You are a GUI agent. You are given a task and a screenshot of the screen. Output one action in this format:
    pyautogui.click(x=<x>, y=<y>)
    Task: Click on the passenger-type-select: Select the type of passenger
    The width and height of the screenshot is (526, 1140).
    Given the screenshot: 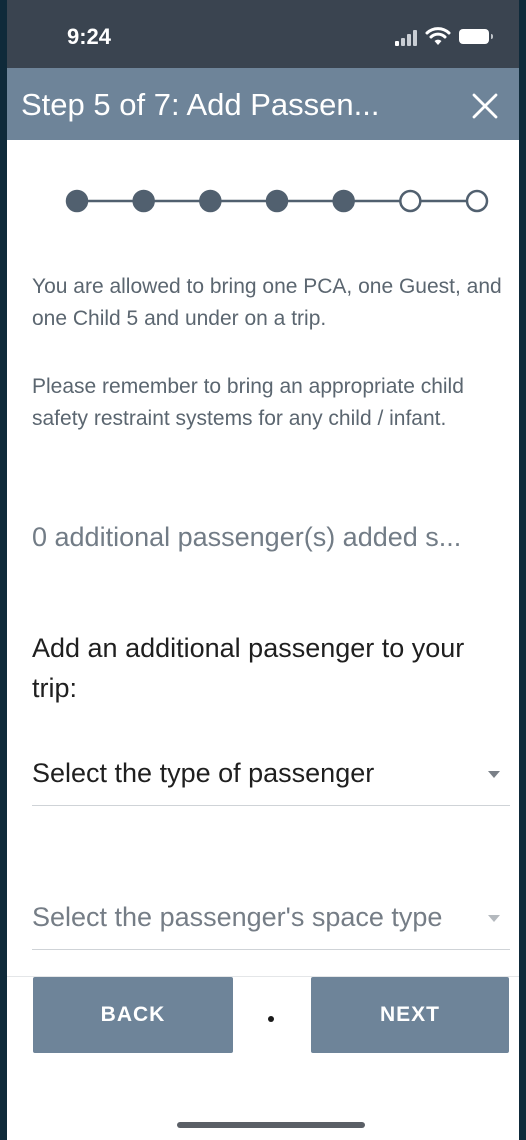 What is the action you would take?
    pyautogui.click(x=271, y=776)
    